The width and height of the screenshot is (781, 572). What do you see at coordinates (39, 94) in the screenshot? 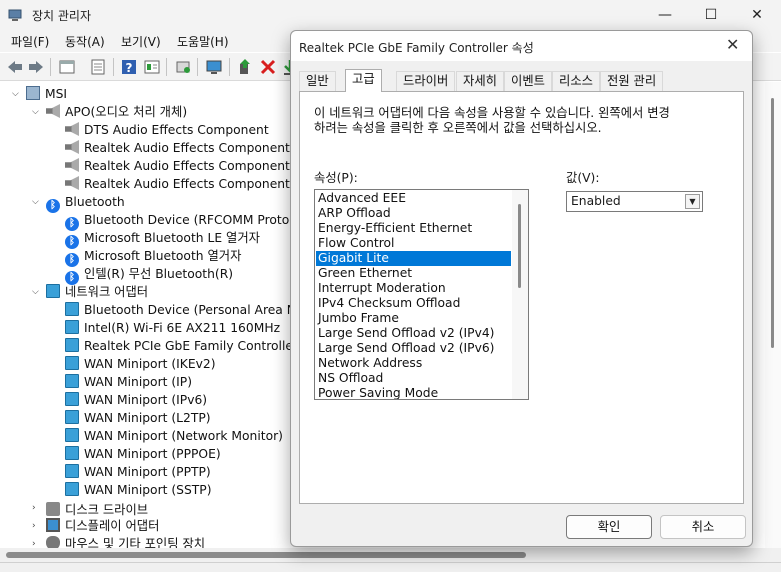
I see `tree-root: ⌵ MSI` at bounding box center [39, 94].